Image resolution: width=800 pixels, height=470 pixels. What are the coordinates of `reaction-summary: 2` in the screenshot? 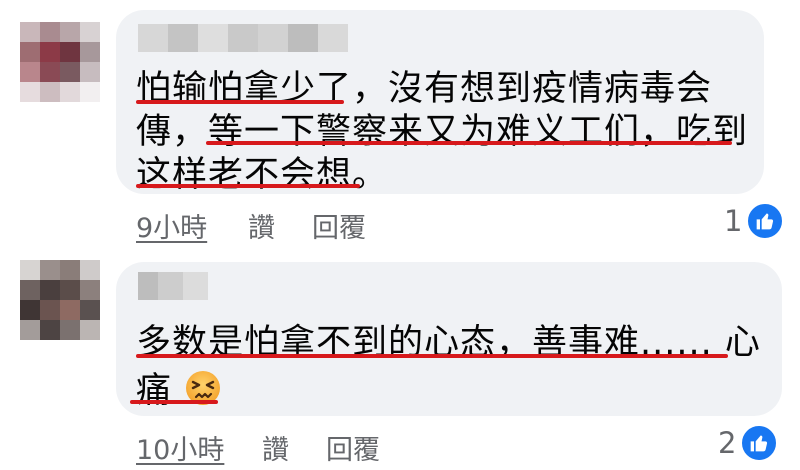 It's located at (748, 443).